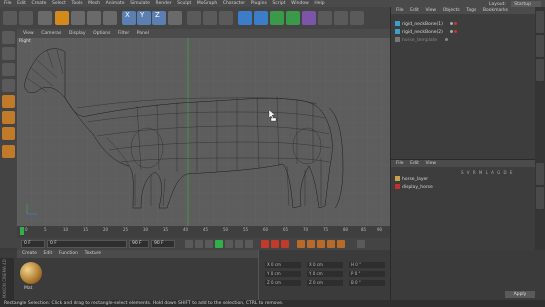 The width and height of the screenshot is (545, 307). I want to click on coordinate-system-icon, so click(175, 18).